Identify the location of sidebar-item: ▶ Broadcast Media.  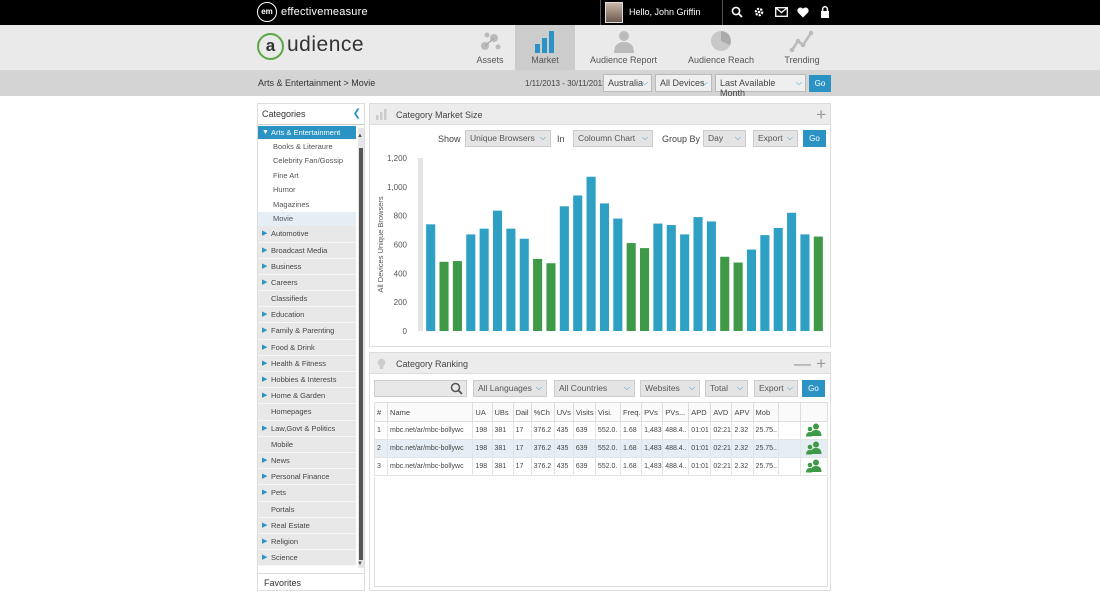
(307, 250).